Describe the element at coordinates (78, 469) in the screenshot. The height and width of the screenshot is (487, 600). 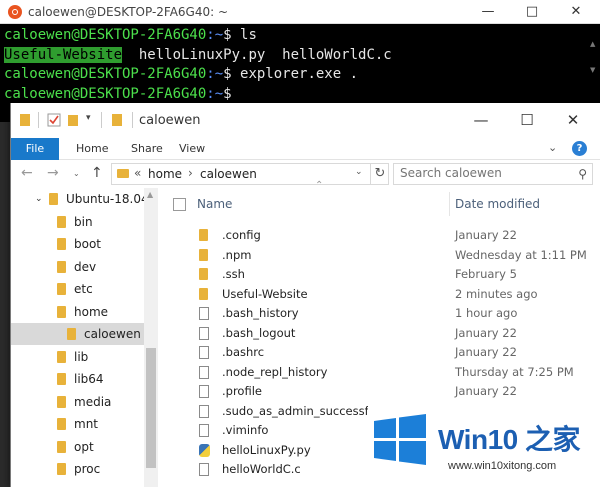
I see `nav-item-proc: proc` at that location.